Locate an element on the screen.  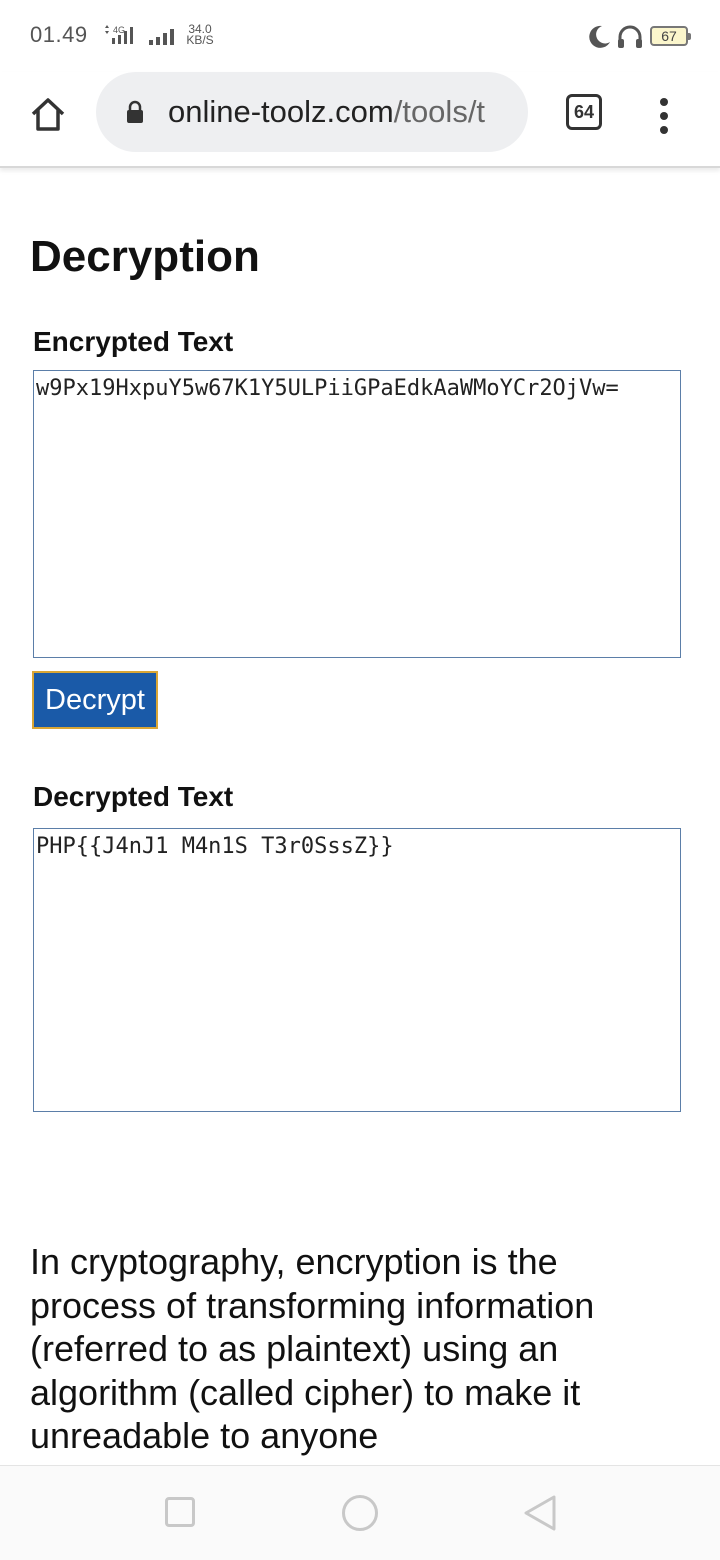
browser-toolbar: online-toolz.com/tools/t 64 is located at coordinates (360, 120).